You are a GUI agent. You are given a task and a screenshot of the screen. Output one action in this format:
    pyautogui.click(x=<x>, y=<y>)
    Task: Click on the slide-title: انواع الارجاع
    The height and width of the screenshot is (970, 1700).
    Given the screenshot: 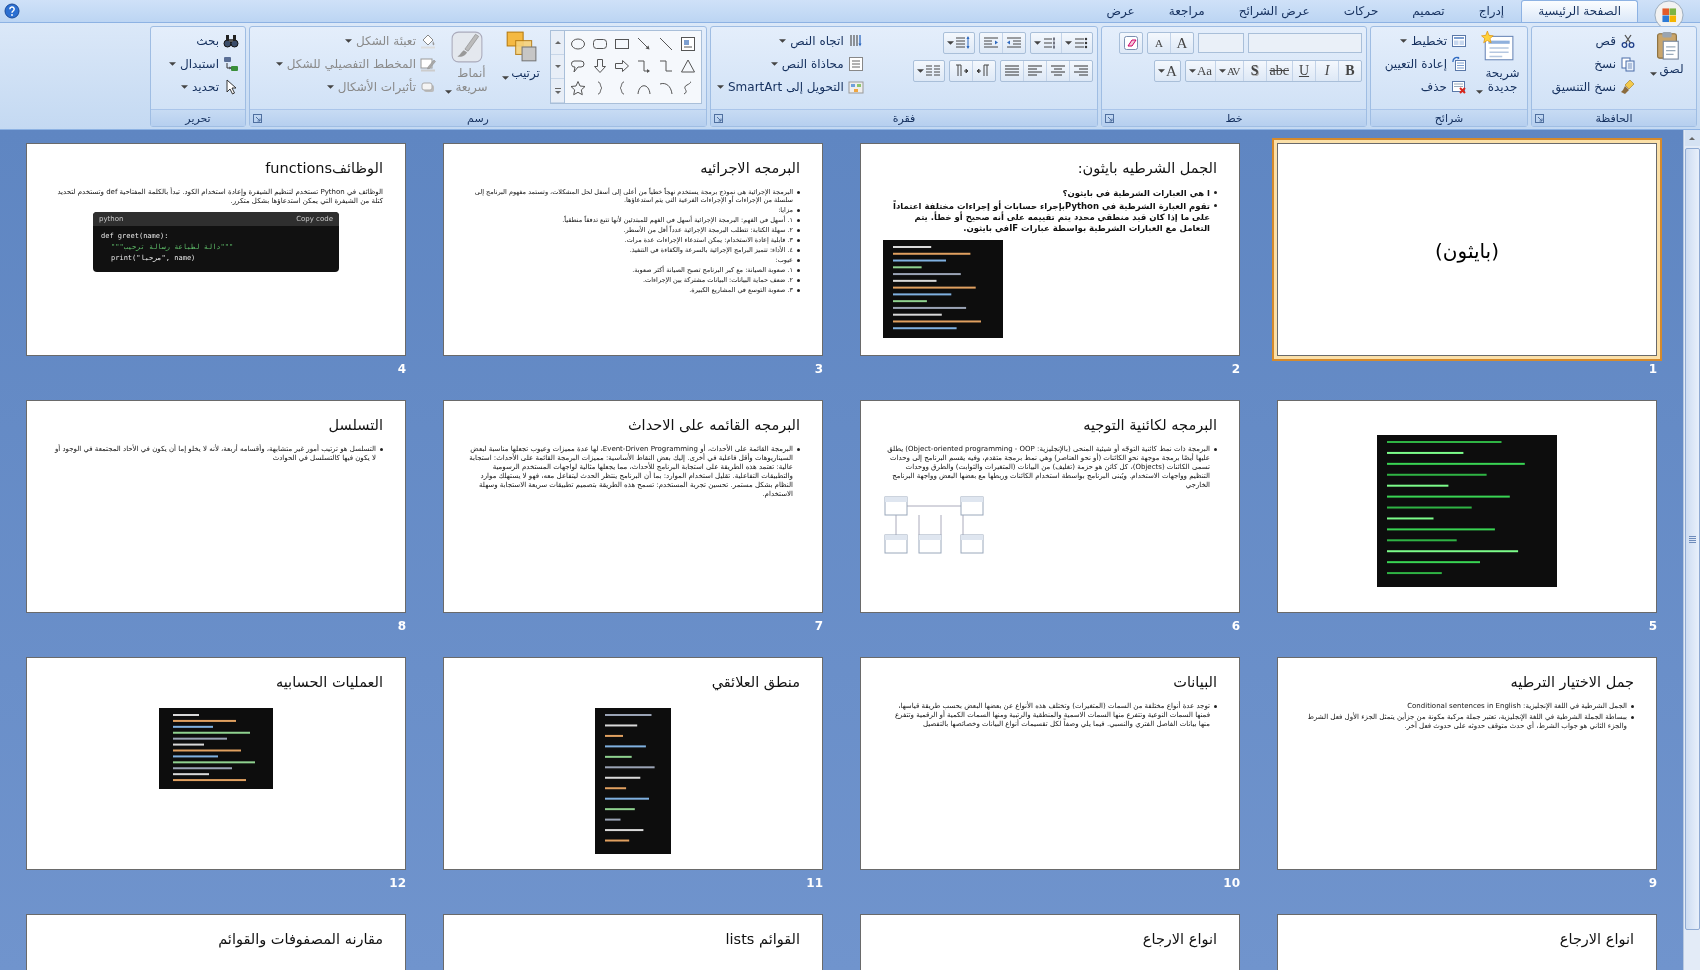 What is the action you would take?
    pyautogui.click(x=1179, y=939)
    